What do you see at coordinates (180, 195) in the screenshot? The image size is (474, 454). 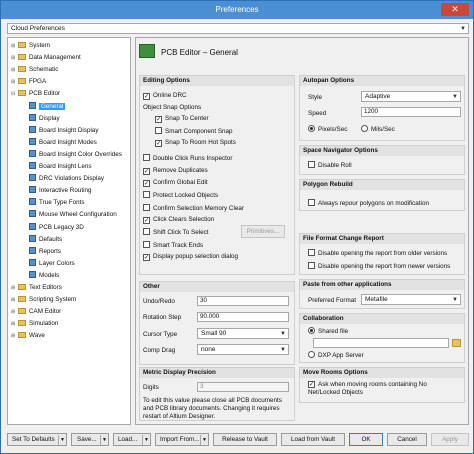 I see `protect-locked-checkbox: Protect Locked Objects` at bounding box center [180, 195].